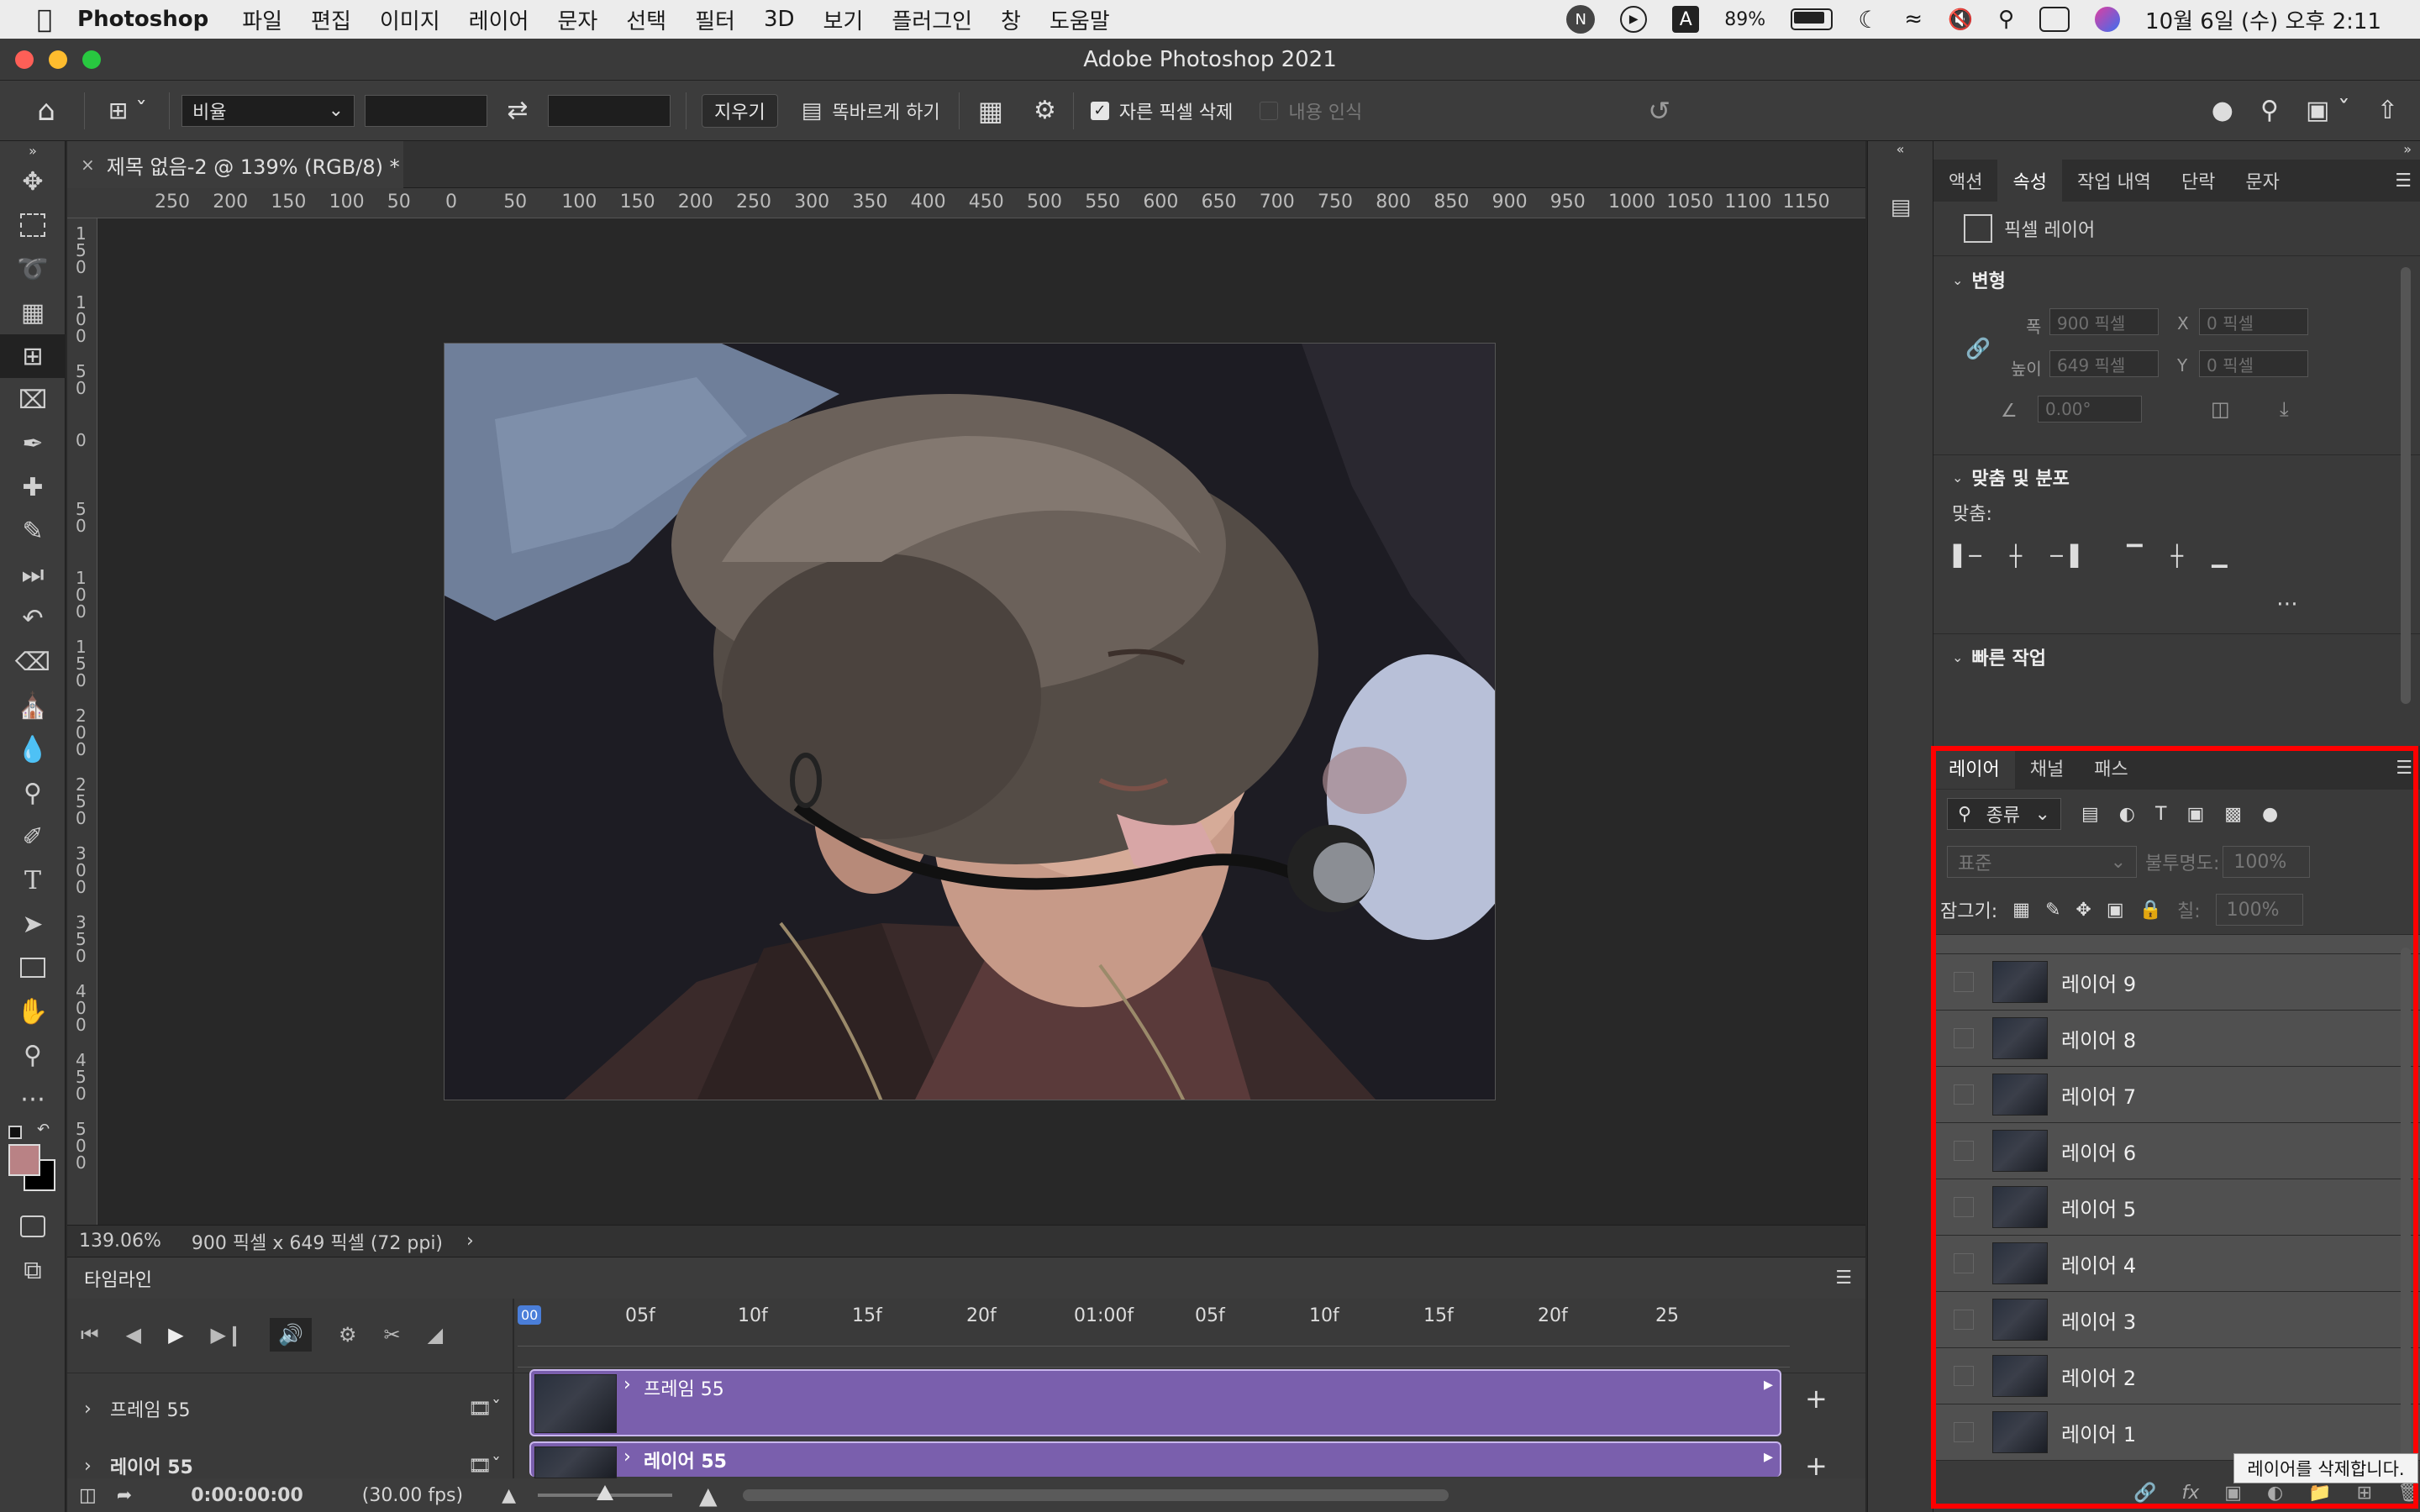 The width and height of the screenshot is (2420, 1512). I want to click on align-center-h-icon: ┼, so click(2016, 556).